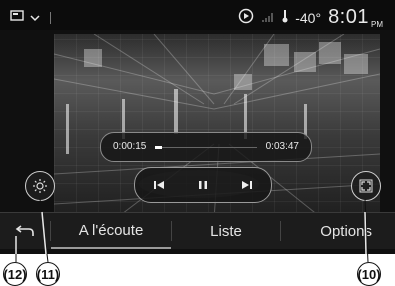 Image resolution: width=395 pixels, height=286 pixels. What do you see at coordinates (15, 274) in the screenshot?
I see `callout-12: (12)` at bounding box center [15, 274].